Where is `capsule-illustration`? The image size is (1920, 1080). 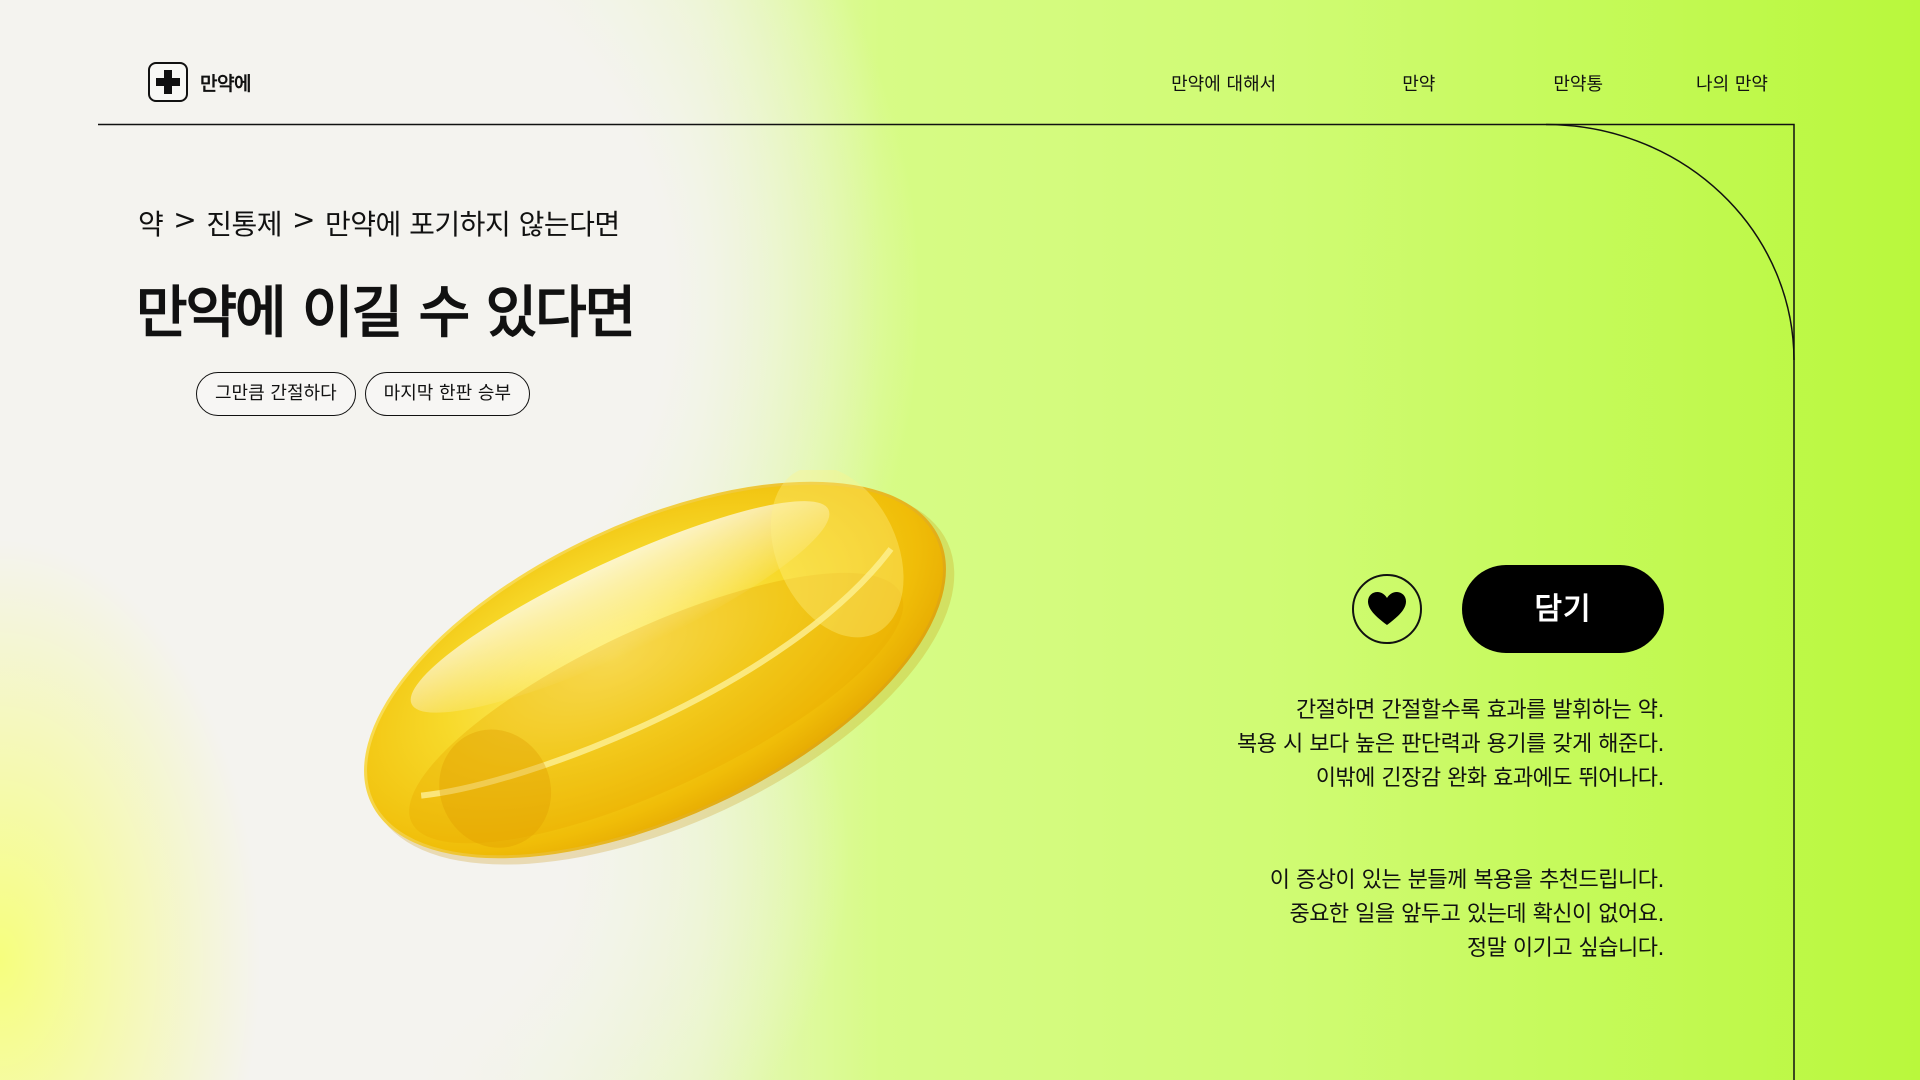 capsule-illustration is located at coordinates (659, 665).